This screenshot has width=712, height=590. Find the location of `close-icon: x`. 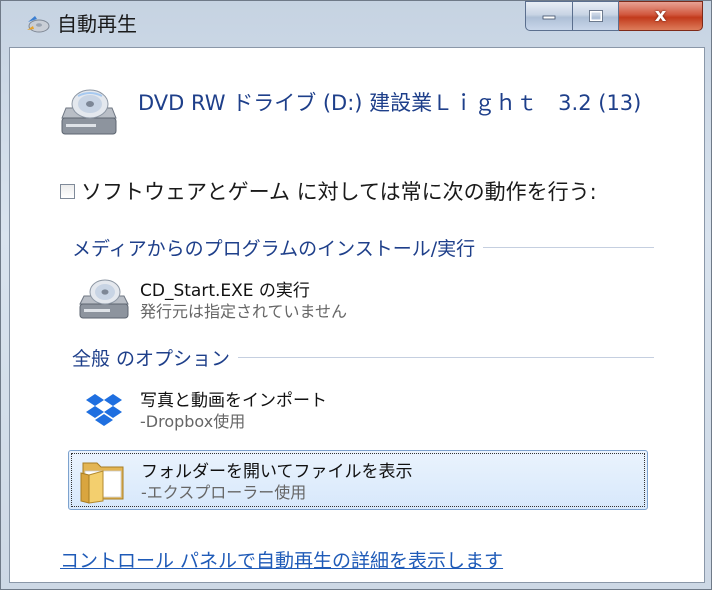

close-icon: x is located at coordinates (660, 15).